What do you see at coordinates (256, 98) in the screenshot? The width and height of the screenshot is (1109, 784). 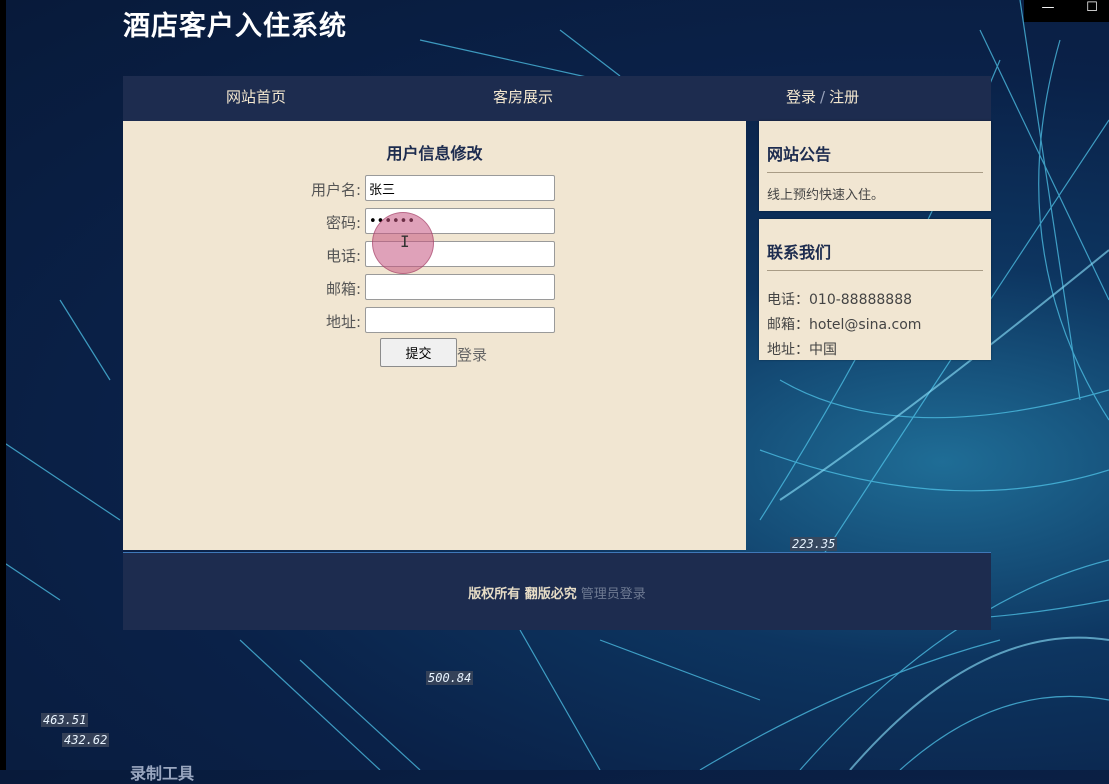 I see `nav-home-link: 网站首页` at bounding box center [256, 98].